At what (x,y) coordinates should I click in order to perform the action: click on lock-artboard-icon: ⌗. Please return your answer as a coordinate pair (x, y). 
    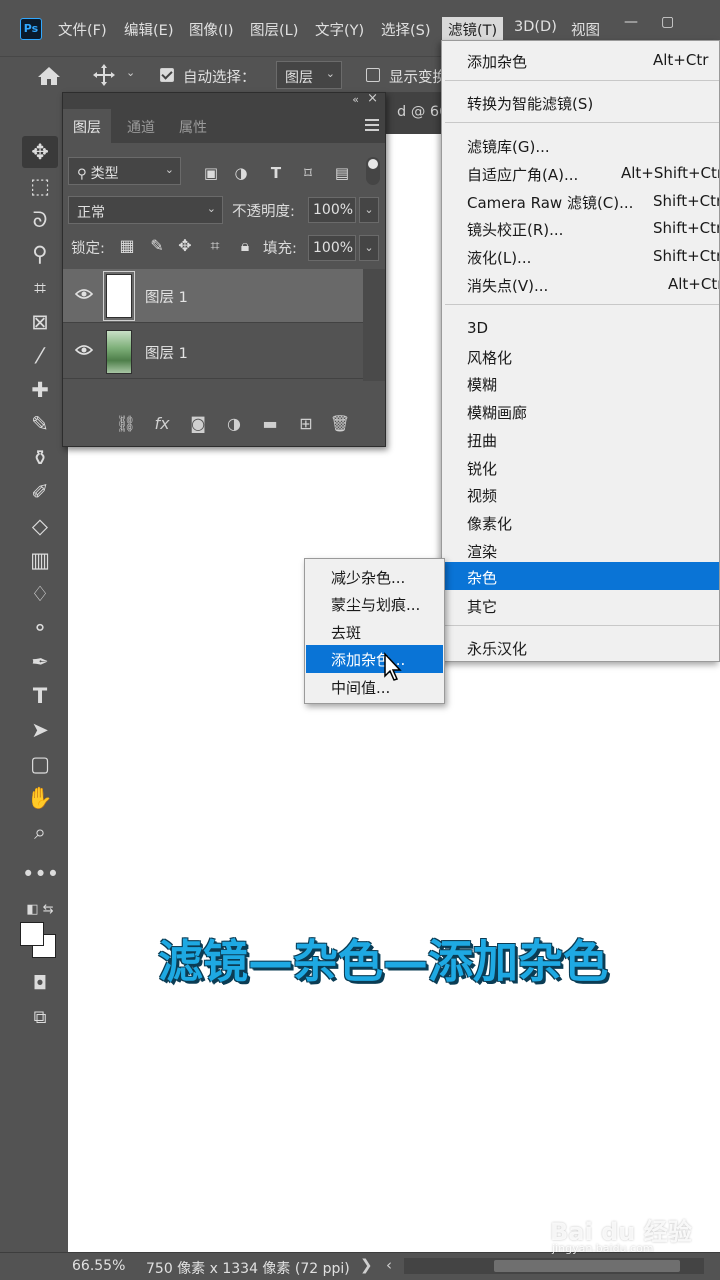
    Looking at the image, I should click on (215, 246).